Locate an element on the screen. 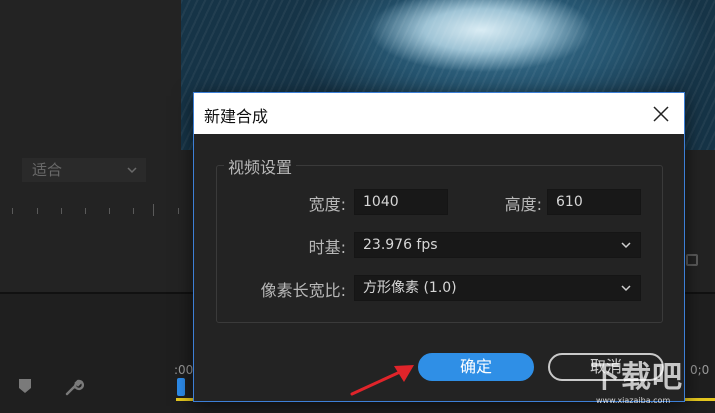  dialog-titlebar: 新建合成 is located at coordinates (439, 113).